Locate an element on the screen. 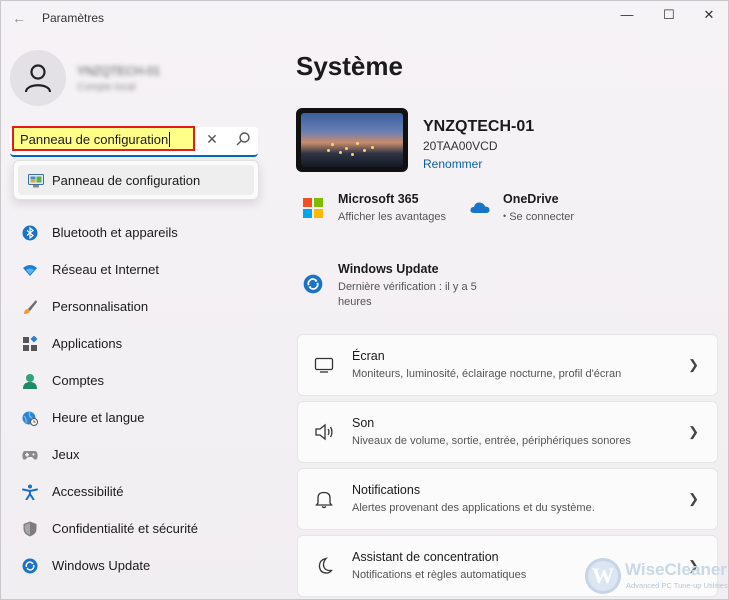  card-title: Écran is located at coordinates (368, 356).